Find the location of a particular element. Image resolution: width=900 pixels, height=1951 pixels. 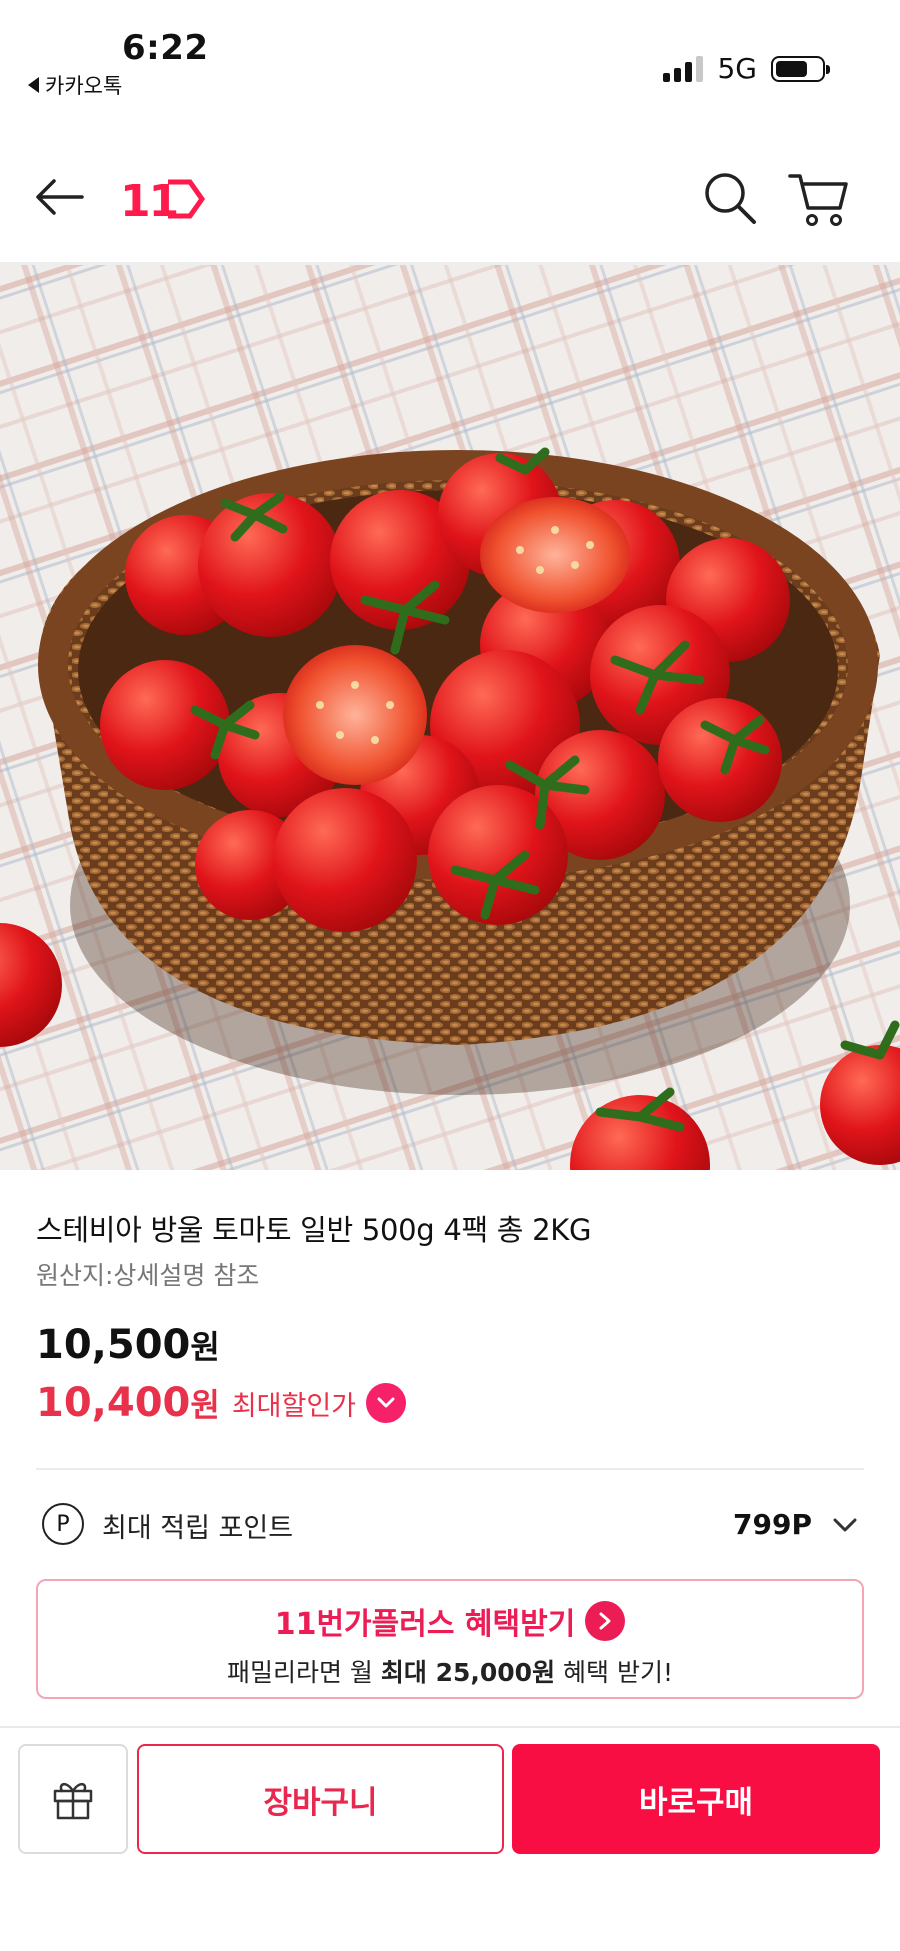

bottom-action-bar: 장바구니 바로구매 is located at coordinates (450, 1800).